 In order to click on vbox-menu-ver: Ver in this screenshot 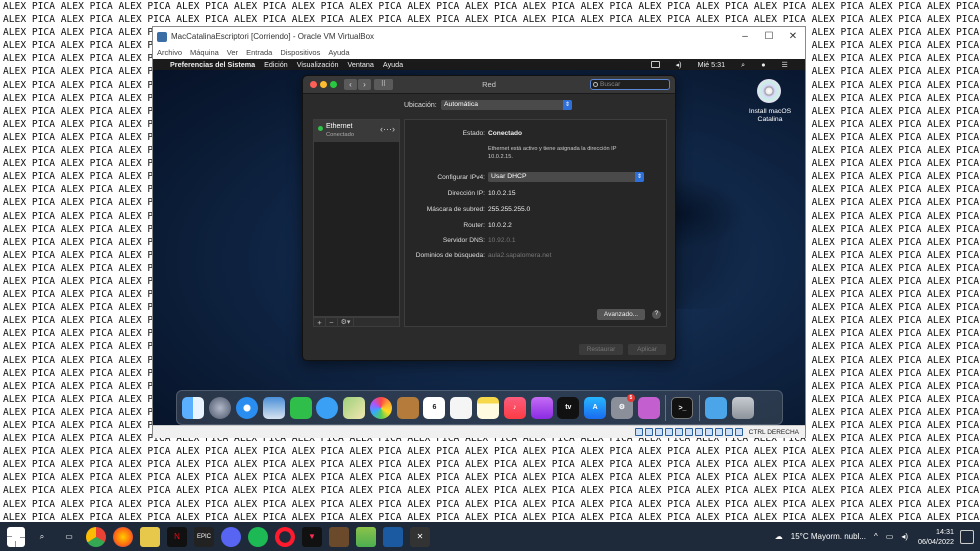, I will do `click(232, 52)`.